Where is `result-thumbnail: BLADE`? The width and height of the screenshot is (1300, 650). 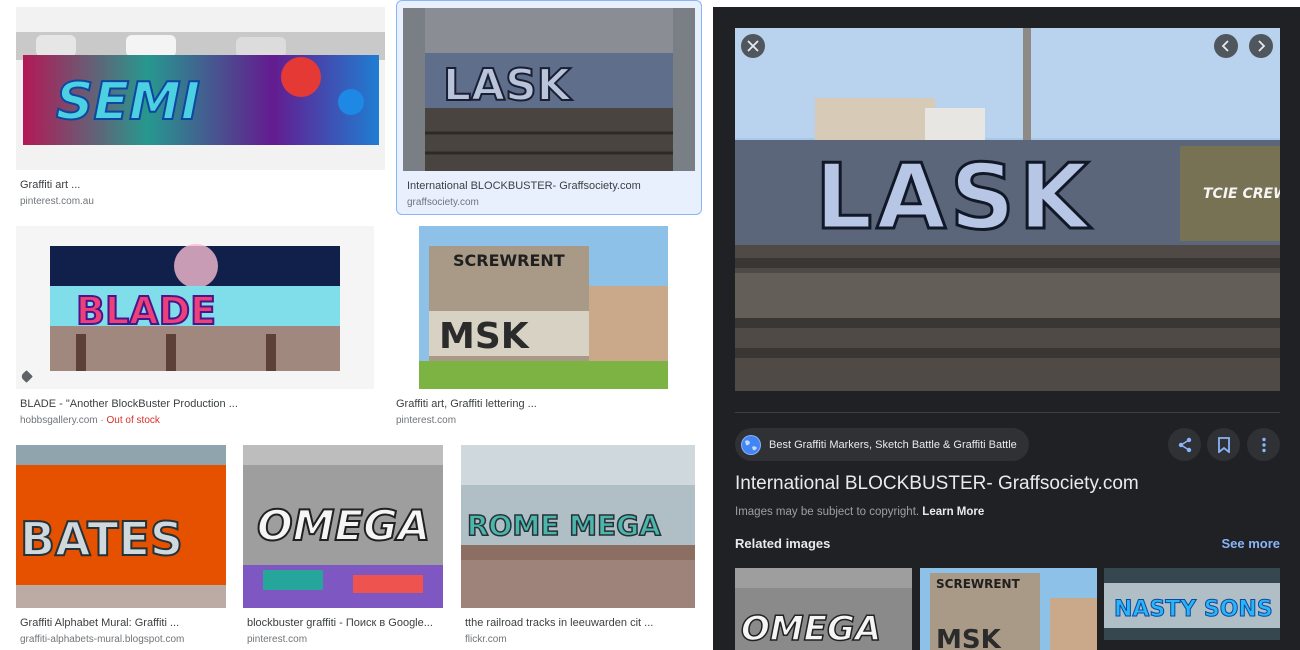
result-thumbnail: BLADE is located at coordinates (195, 307).